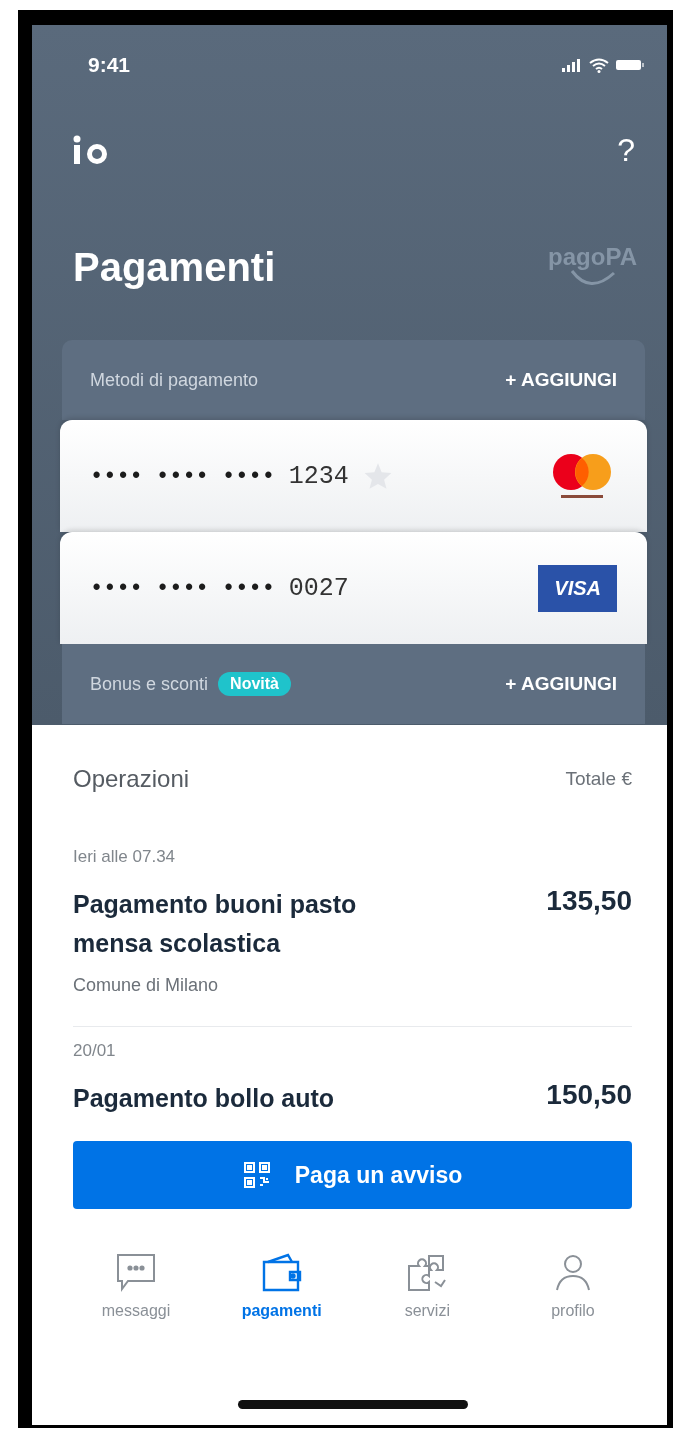  What do you see at coordinates (281, 1286) in the screenshot?
I see `tab-bar-item: pagamenti` at bounding box center [281, 1286].